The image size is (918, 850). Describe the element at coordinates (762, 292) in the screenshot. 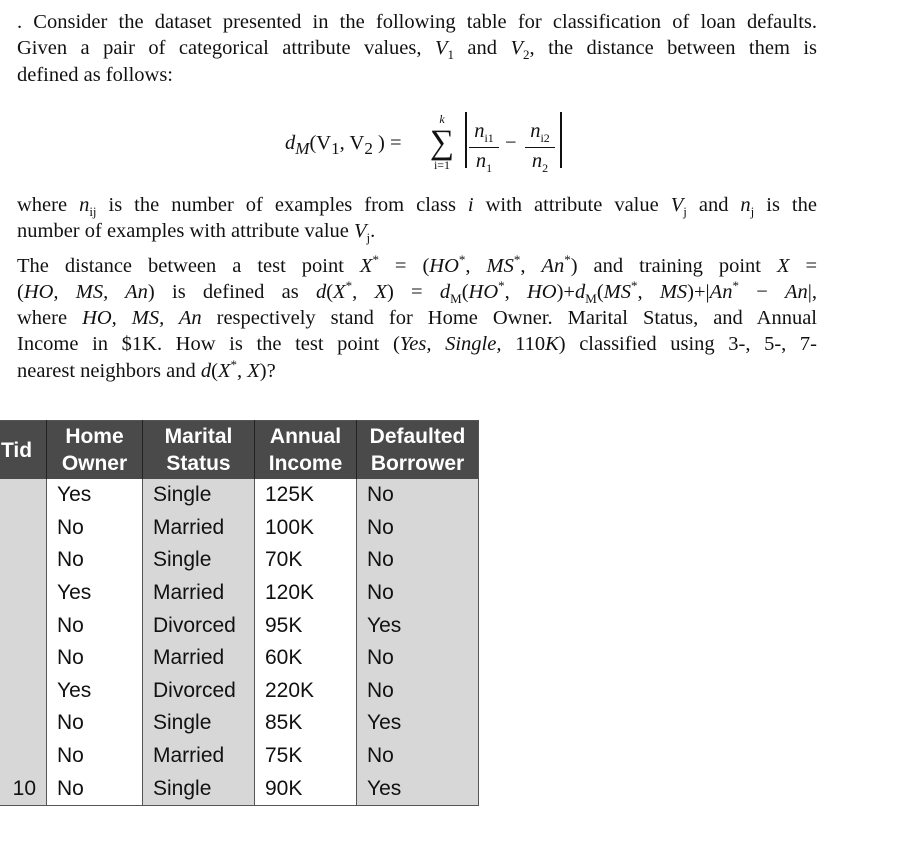

I see `text-segment: −` at that location.